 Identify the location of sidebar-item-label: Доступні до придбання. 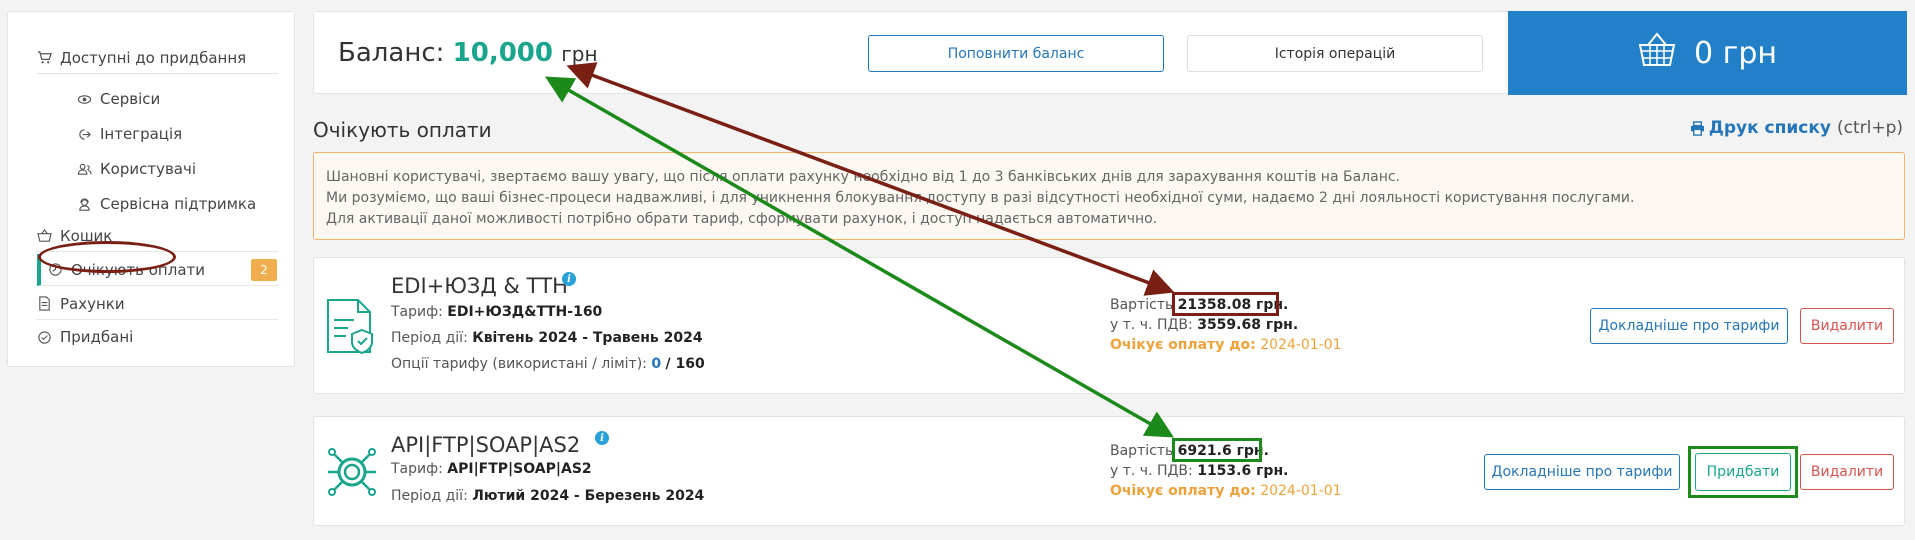
(153, 57).